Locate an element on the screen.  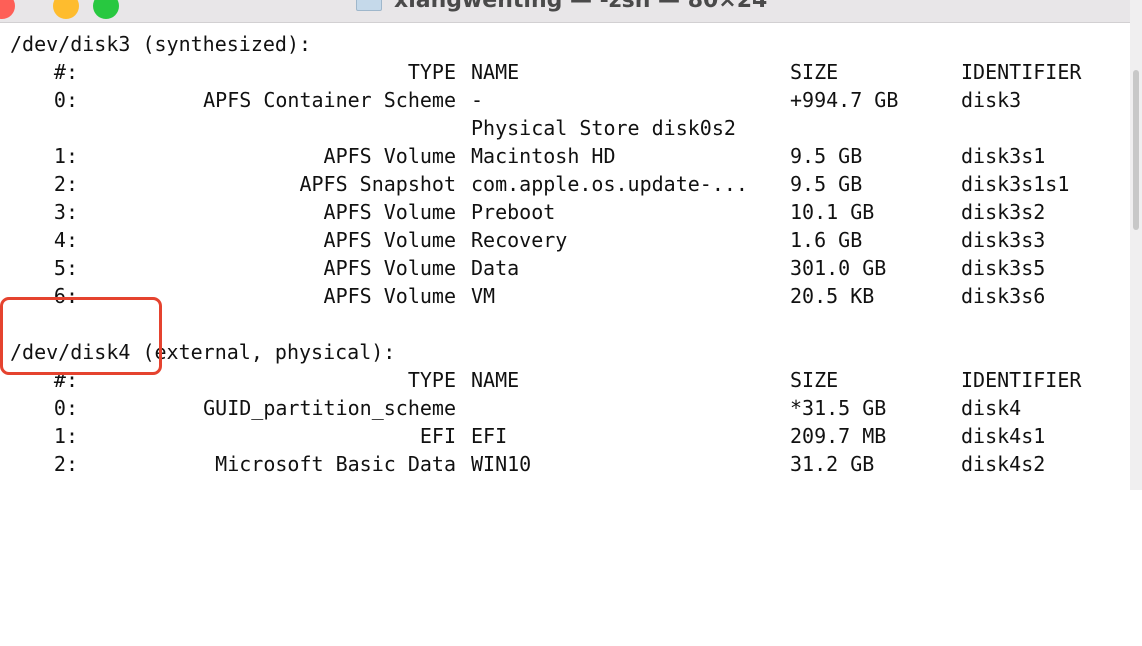
partition-id: disk3s1s1 is located at coordinates (1015, 184).